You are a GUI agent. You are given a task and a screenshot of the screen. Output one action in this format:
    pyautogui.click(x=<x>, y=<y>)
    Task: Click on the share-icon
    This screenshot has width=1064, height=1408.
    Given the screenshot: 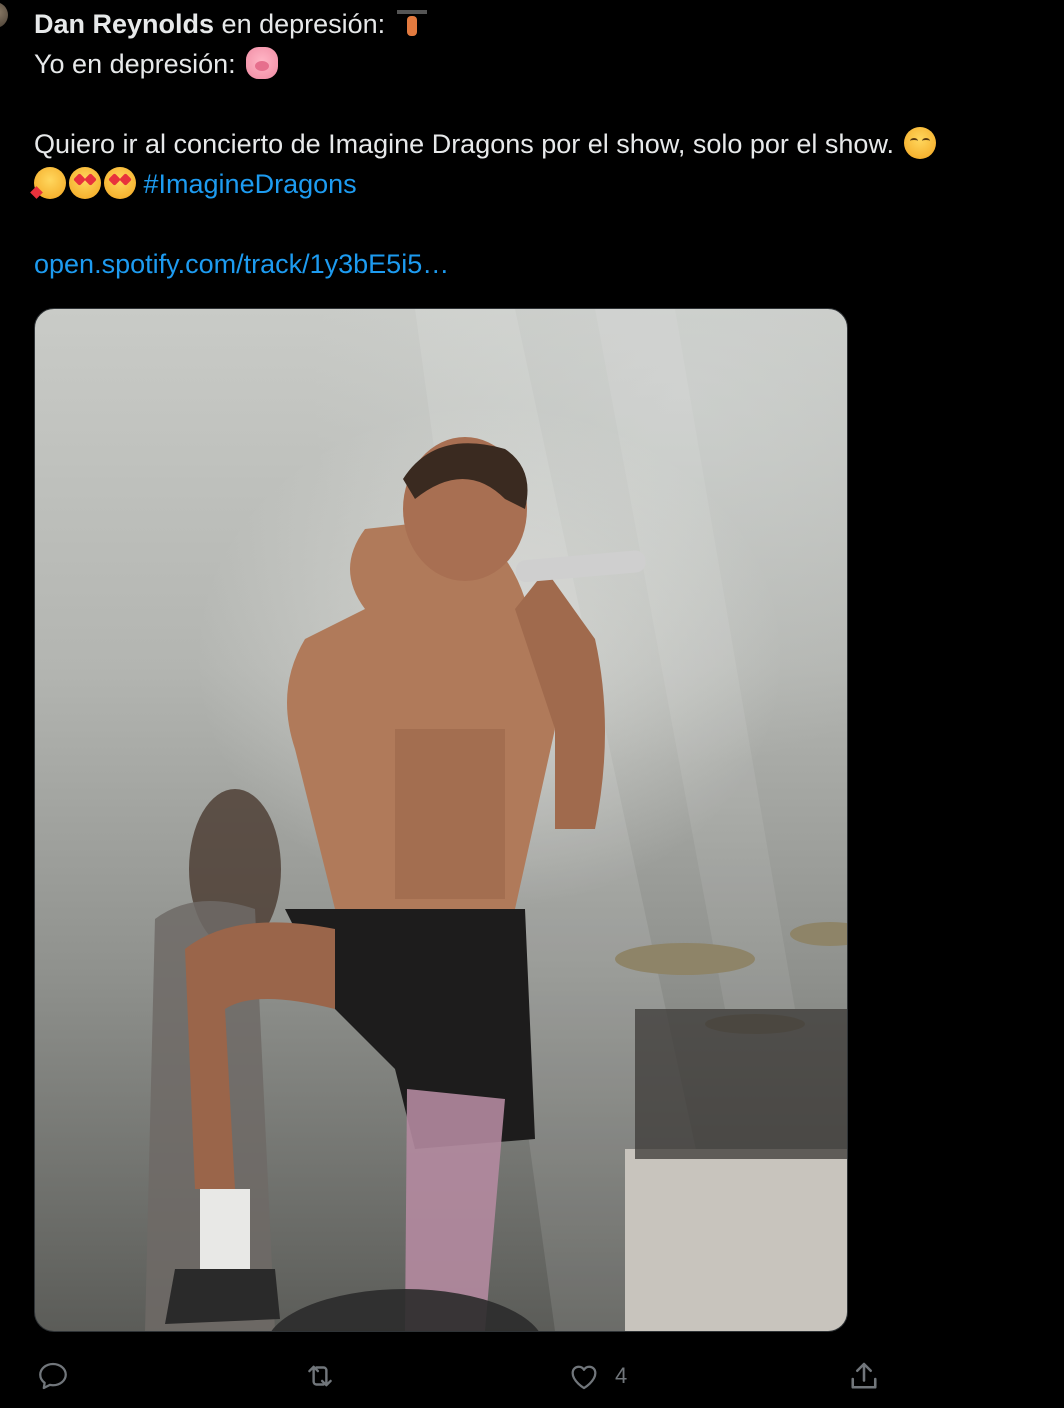 What is the action you would take?
    pyautogui.click(x=864, y=1375)
    